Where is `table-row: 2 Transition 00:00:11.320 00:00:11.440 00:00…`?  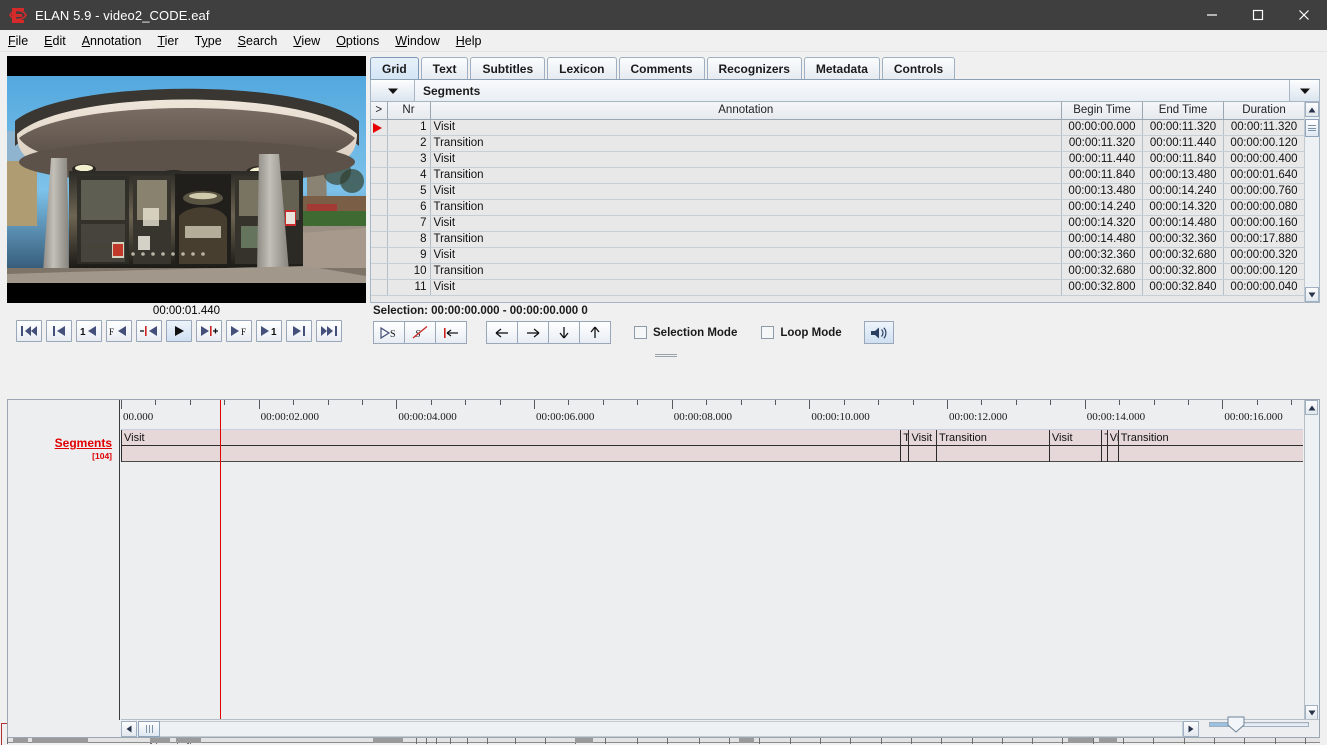 table-row: 2 Transition 00:00:11.320 00:00:11.440 00:00… is located at coordinates (838, 143).